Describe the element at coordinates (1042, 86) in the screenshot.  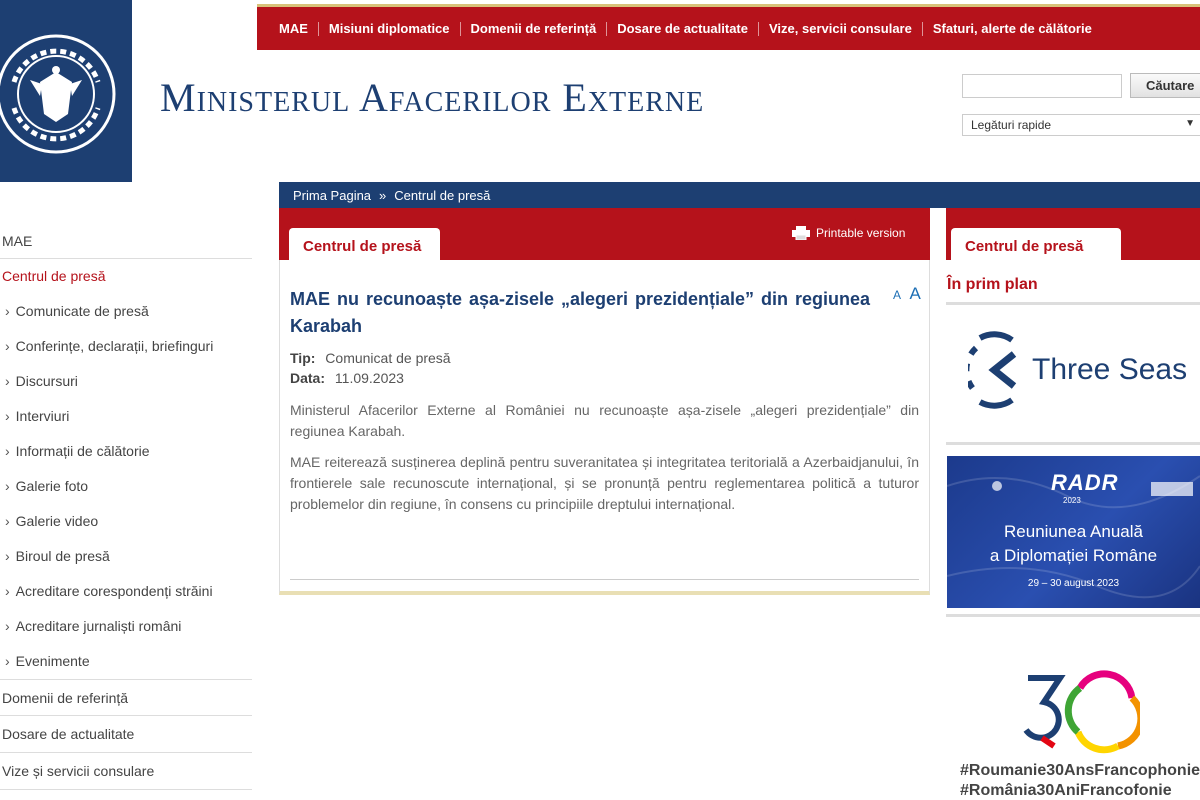
I see `search-input` at that location.